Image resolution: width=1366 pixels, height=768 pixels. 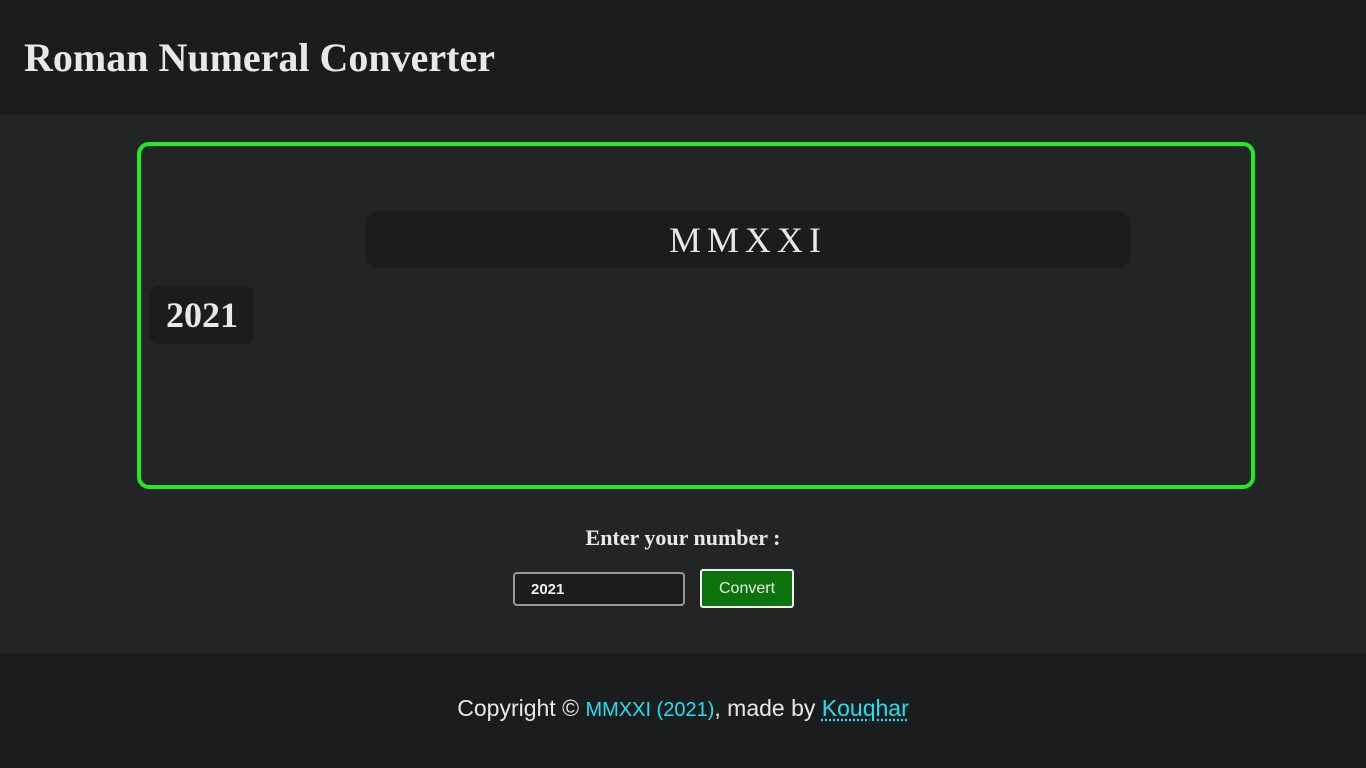 I want to click on number-input-label: Enter your number :, so click(x=683, y=537).